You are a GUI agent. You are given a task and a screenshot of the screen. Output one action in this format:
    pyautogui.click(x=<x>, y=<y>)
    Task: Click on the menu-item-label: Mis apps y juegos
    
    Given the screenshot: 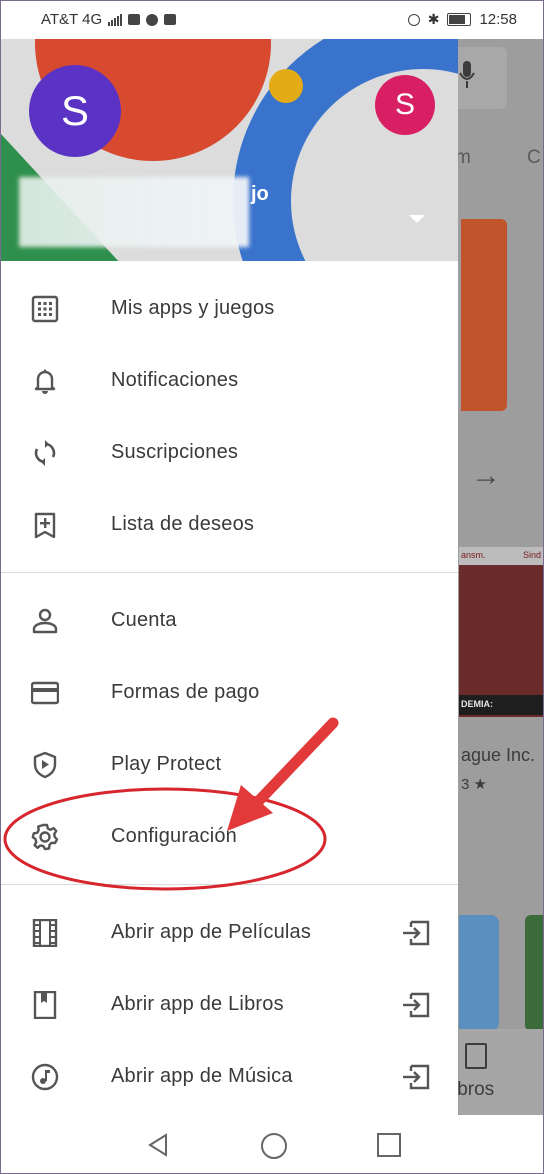 What is the action you would take?
    pyautogui.click(x=193, y=308)
    